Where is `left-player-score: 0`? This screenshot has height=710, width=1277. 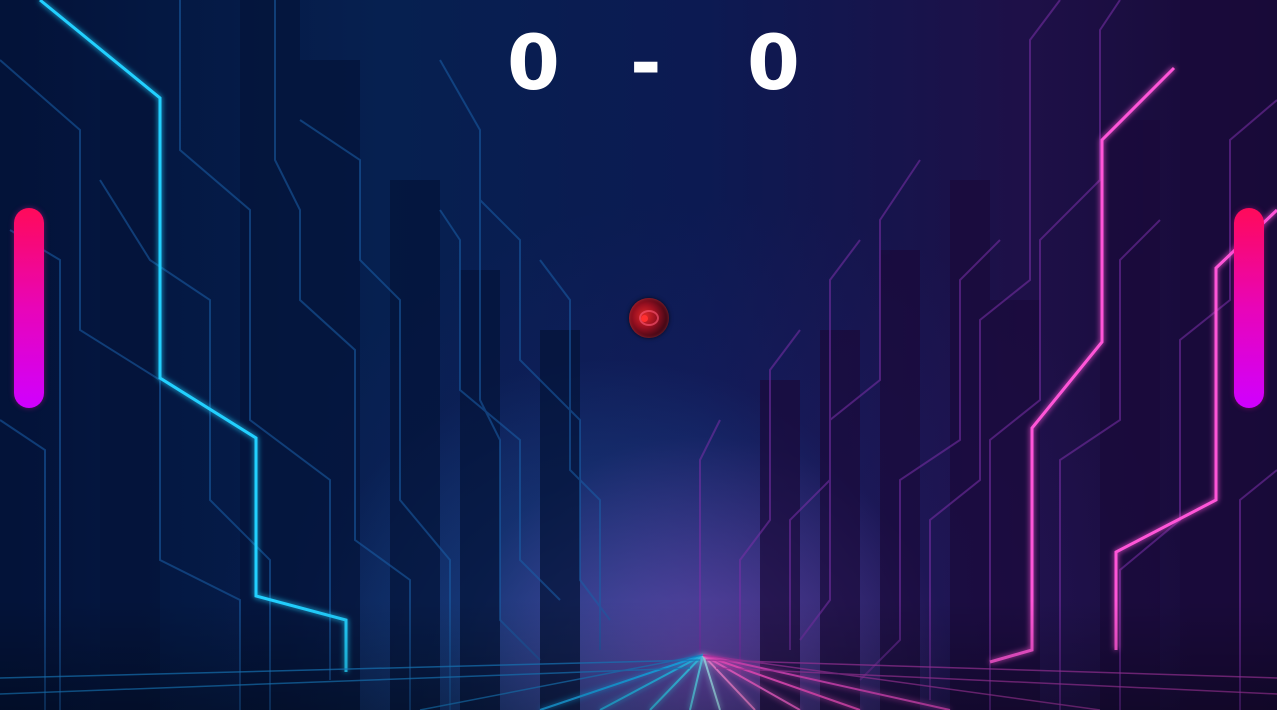
left-player-score: 0 is located at coordinates (533, 62).